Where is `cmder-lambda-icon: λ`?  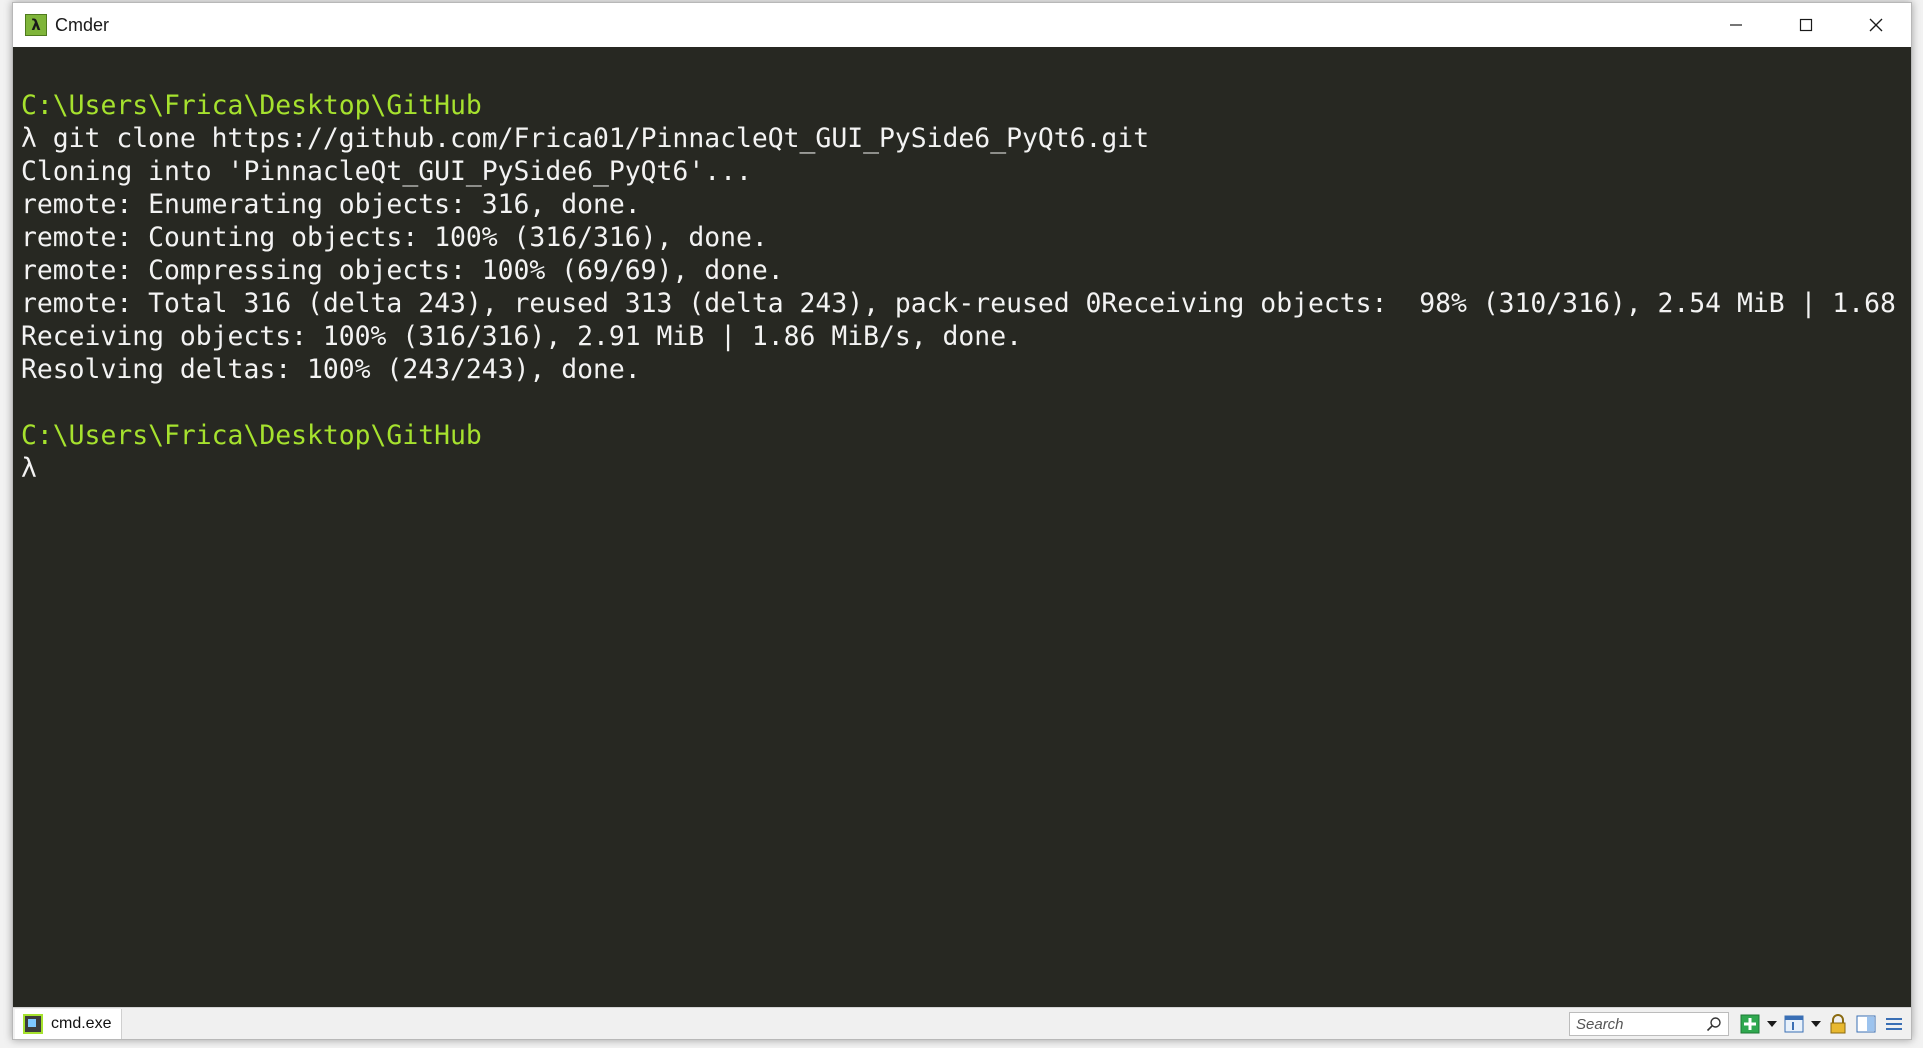 cmder-lambda-icon: λ is located at coordinates (36, 25).